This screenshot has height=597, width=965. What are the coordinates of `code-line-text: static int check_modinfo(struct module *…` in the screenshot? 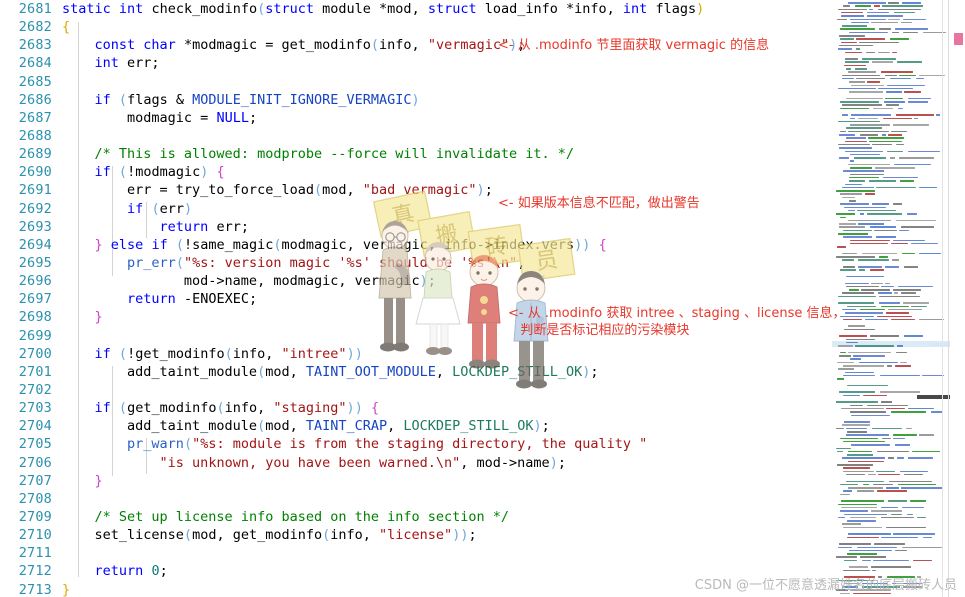 It's located at (447, 9).